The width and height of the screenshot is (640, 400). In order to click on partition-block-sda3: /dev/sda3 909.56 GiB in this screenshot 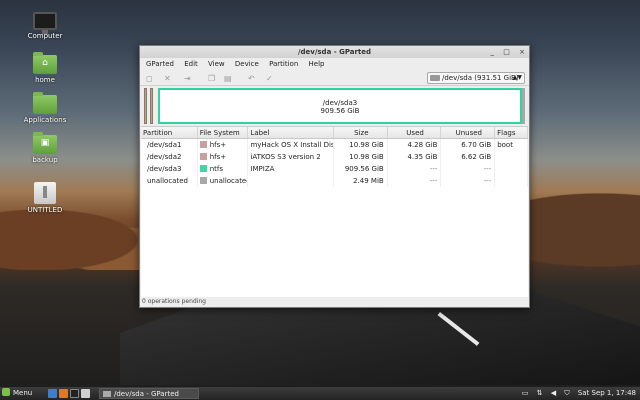, I will do `click(340, 106)`.